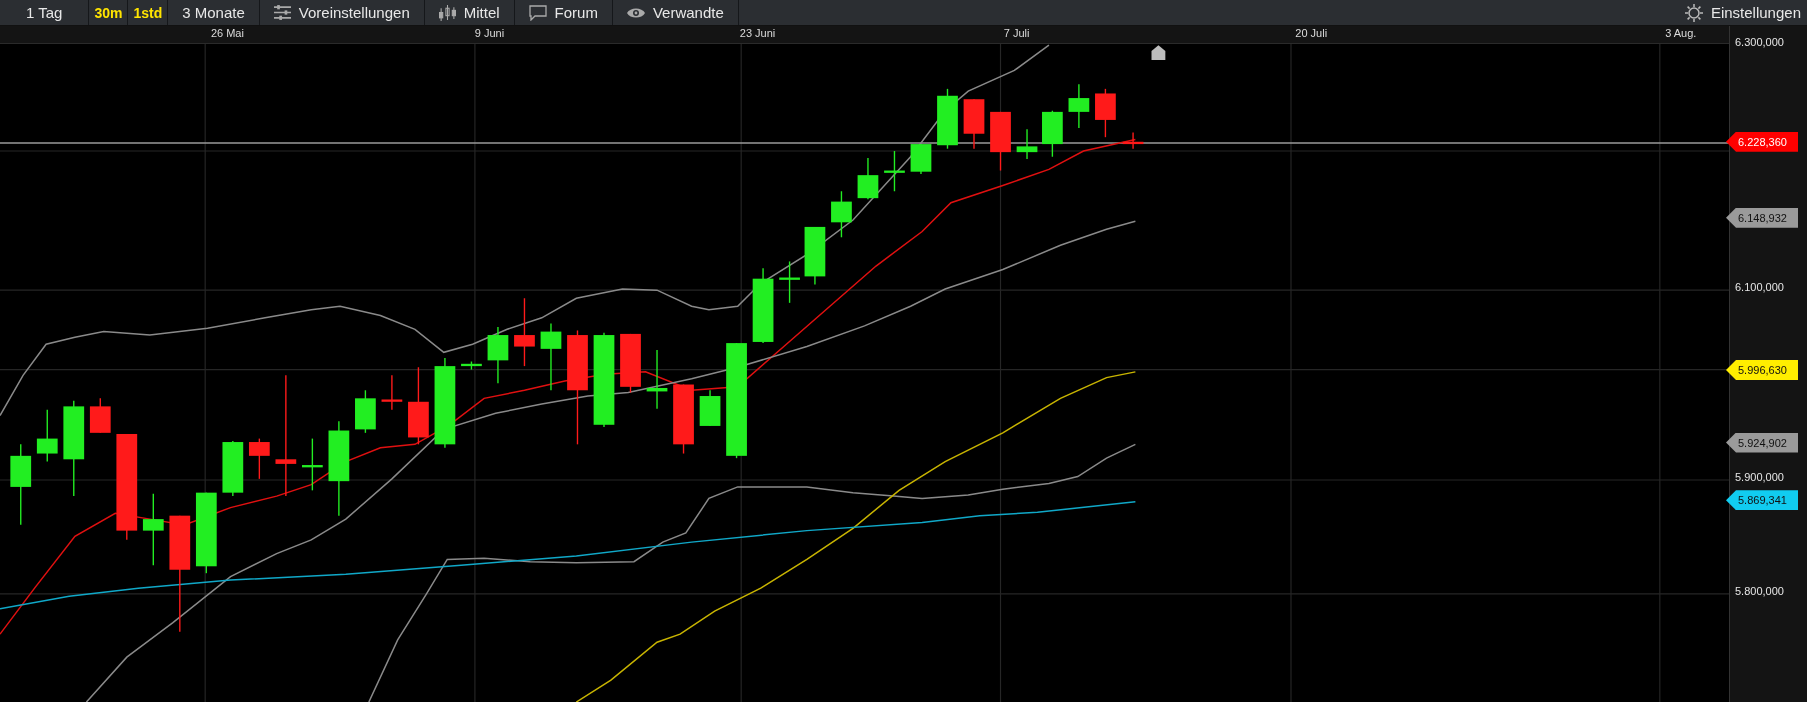 The width and height of the screenshot is (1807, 702). I want to click on price-tag: 5.996,630, so click(1762, 369).